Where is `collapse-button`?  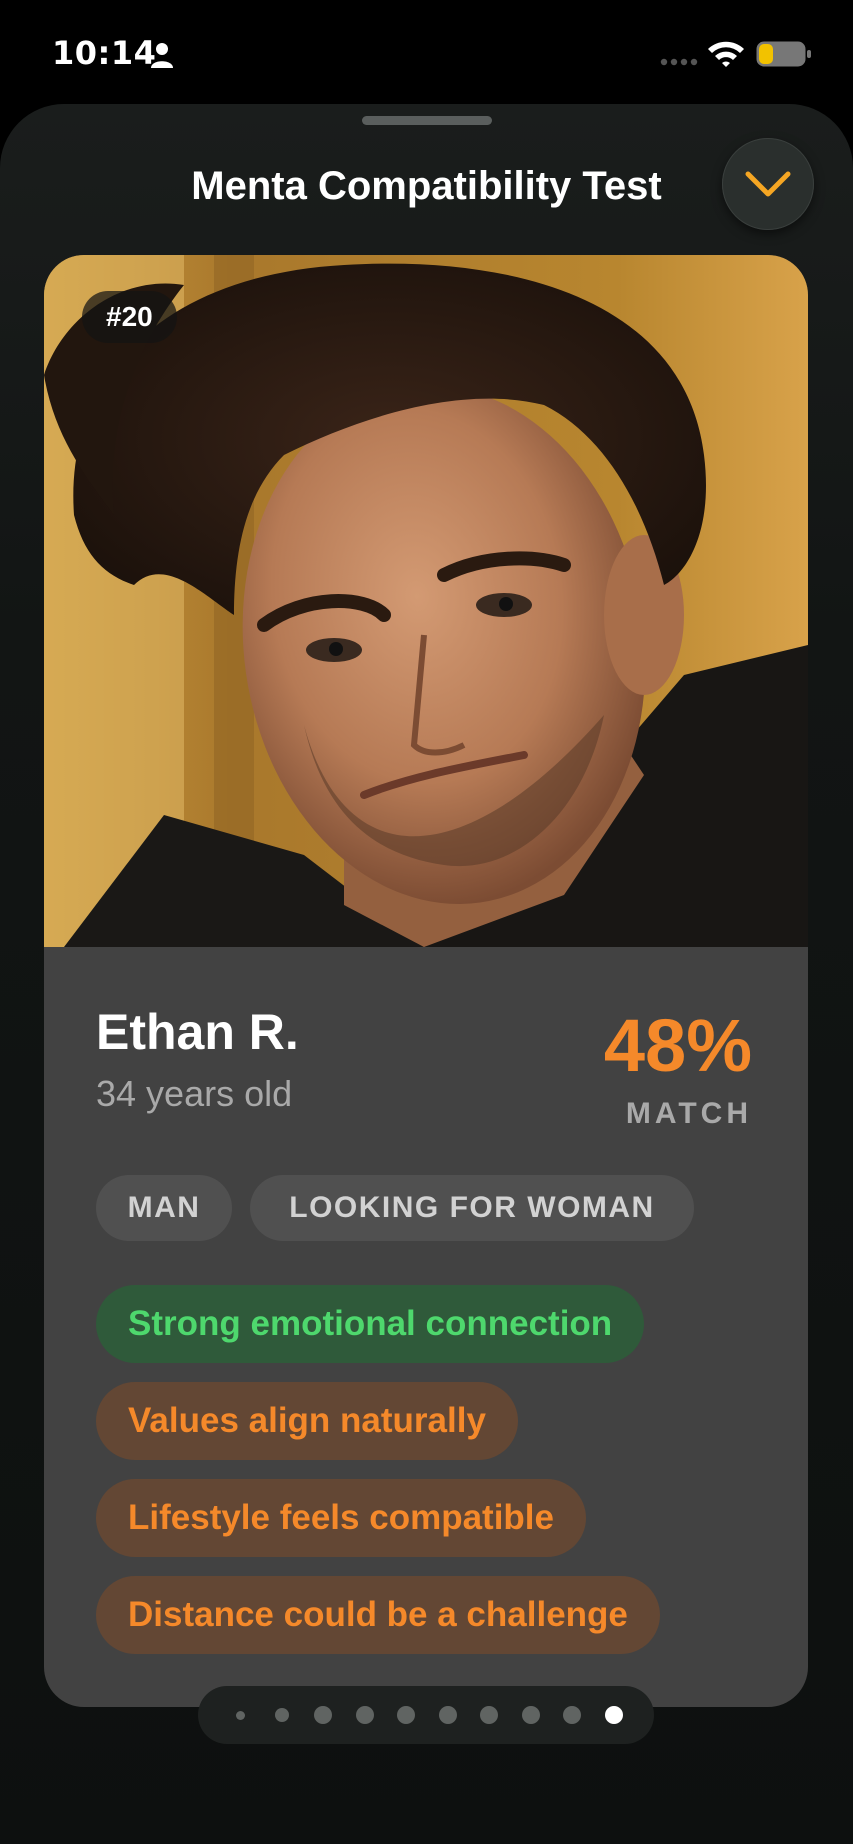
collapse-button is located at coordinates (768, 184).